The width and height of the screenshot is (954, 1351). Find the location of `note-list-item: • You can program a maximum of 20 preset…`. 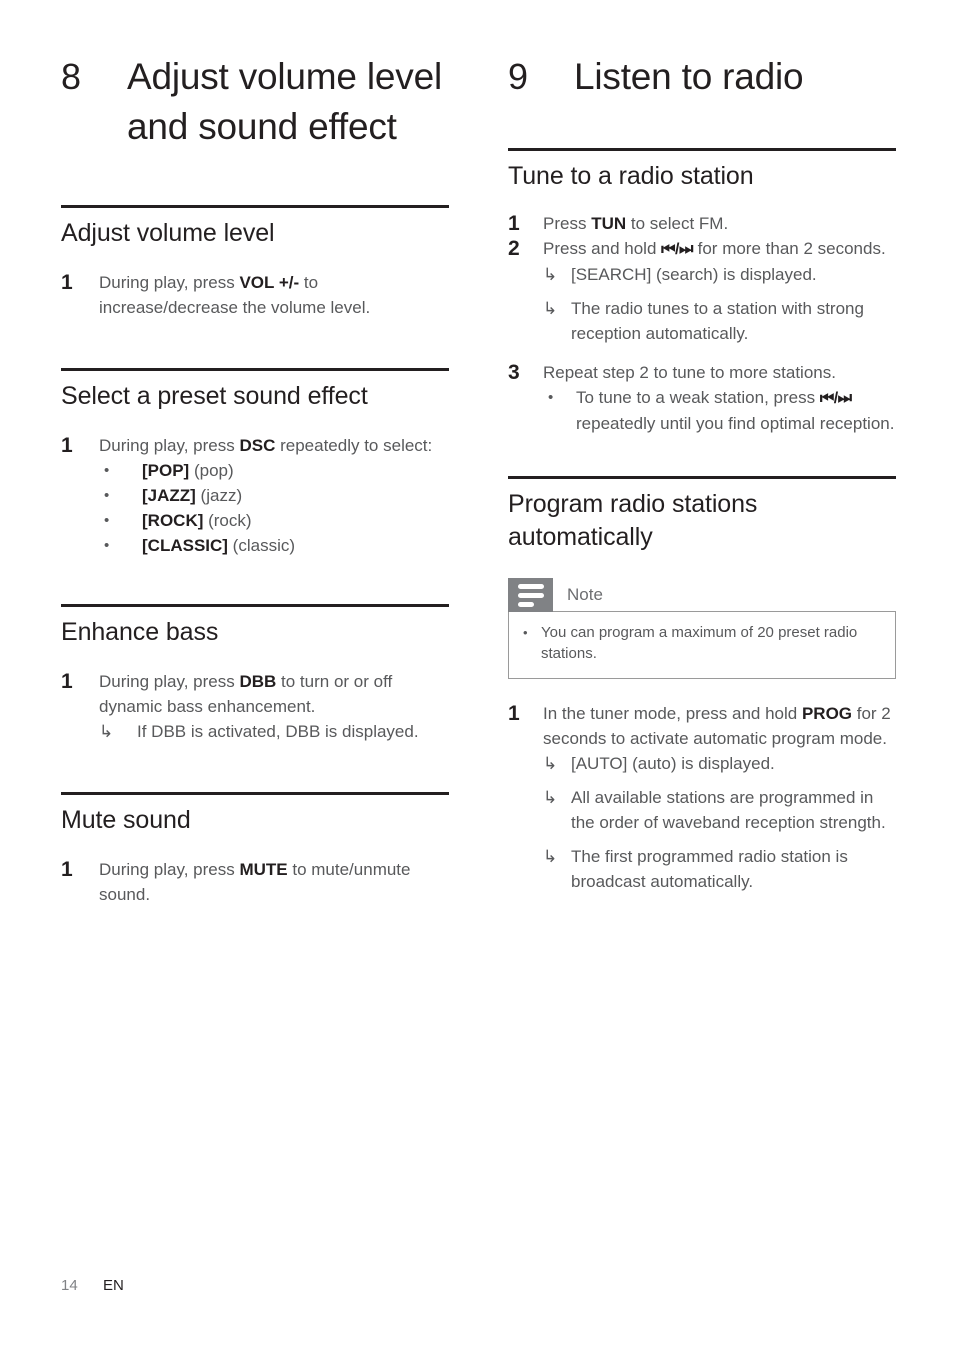

note-list-item: • You can program a maximum of 20 preset… is located at coordinates (702, 643).